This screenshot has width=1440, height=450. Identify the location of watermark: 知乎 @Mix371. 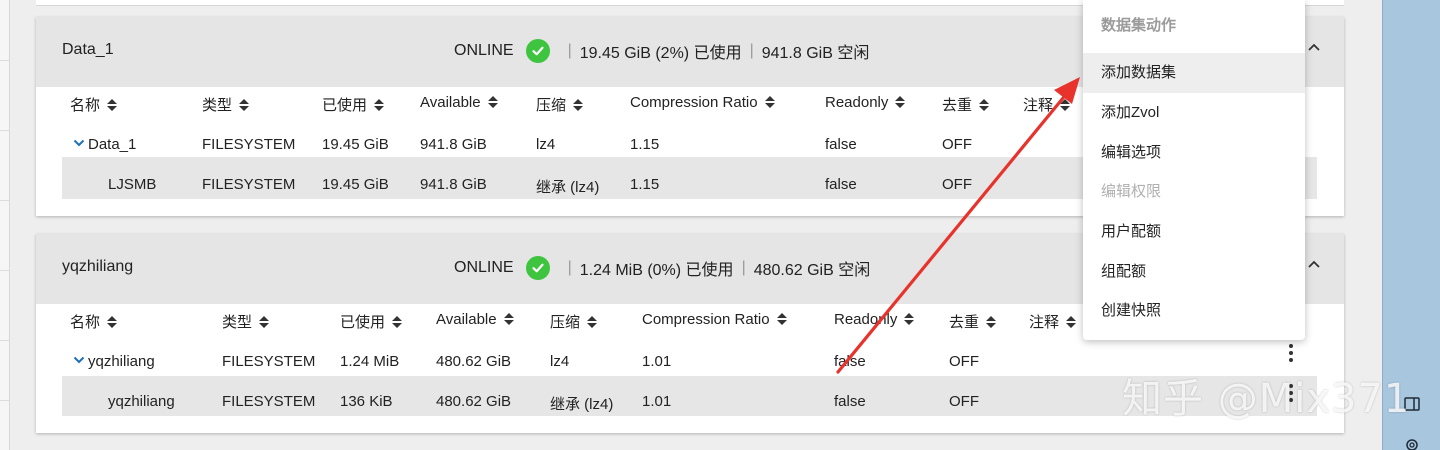
(1266, 399).